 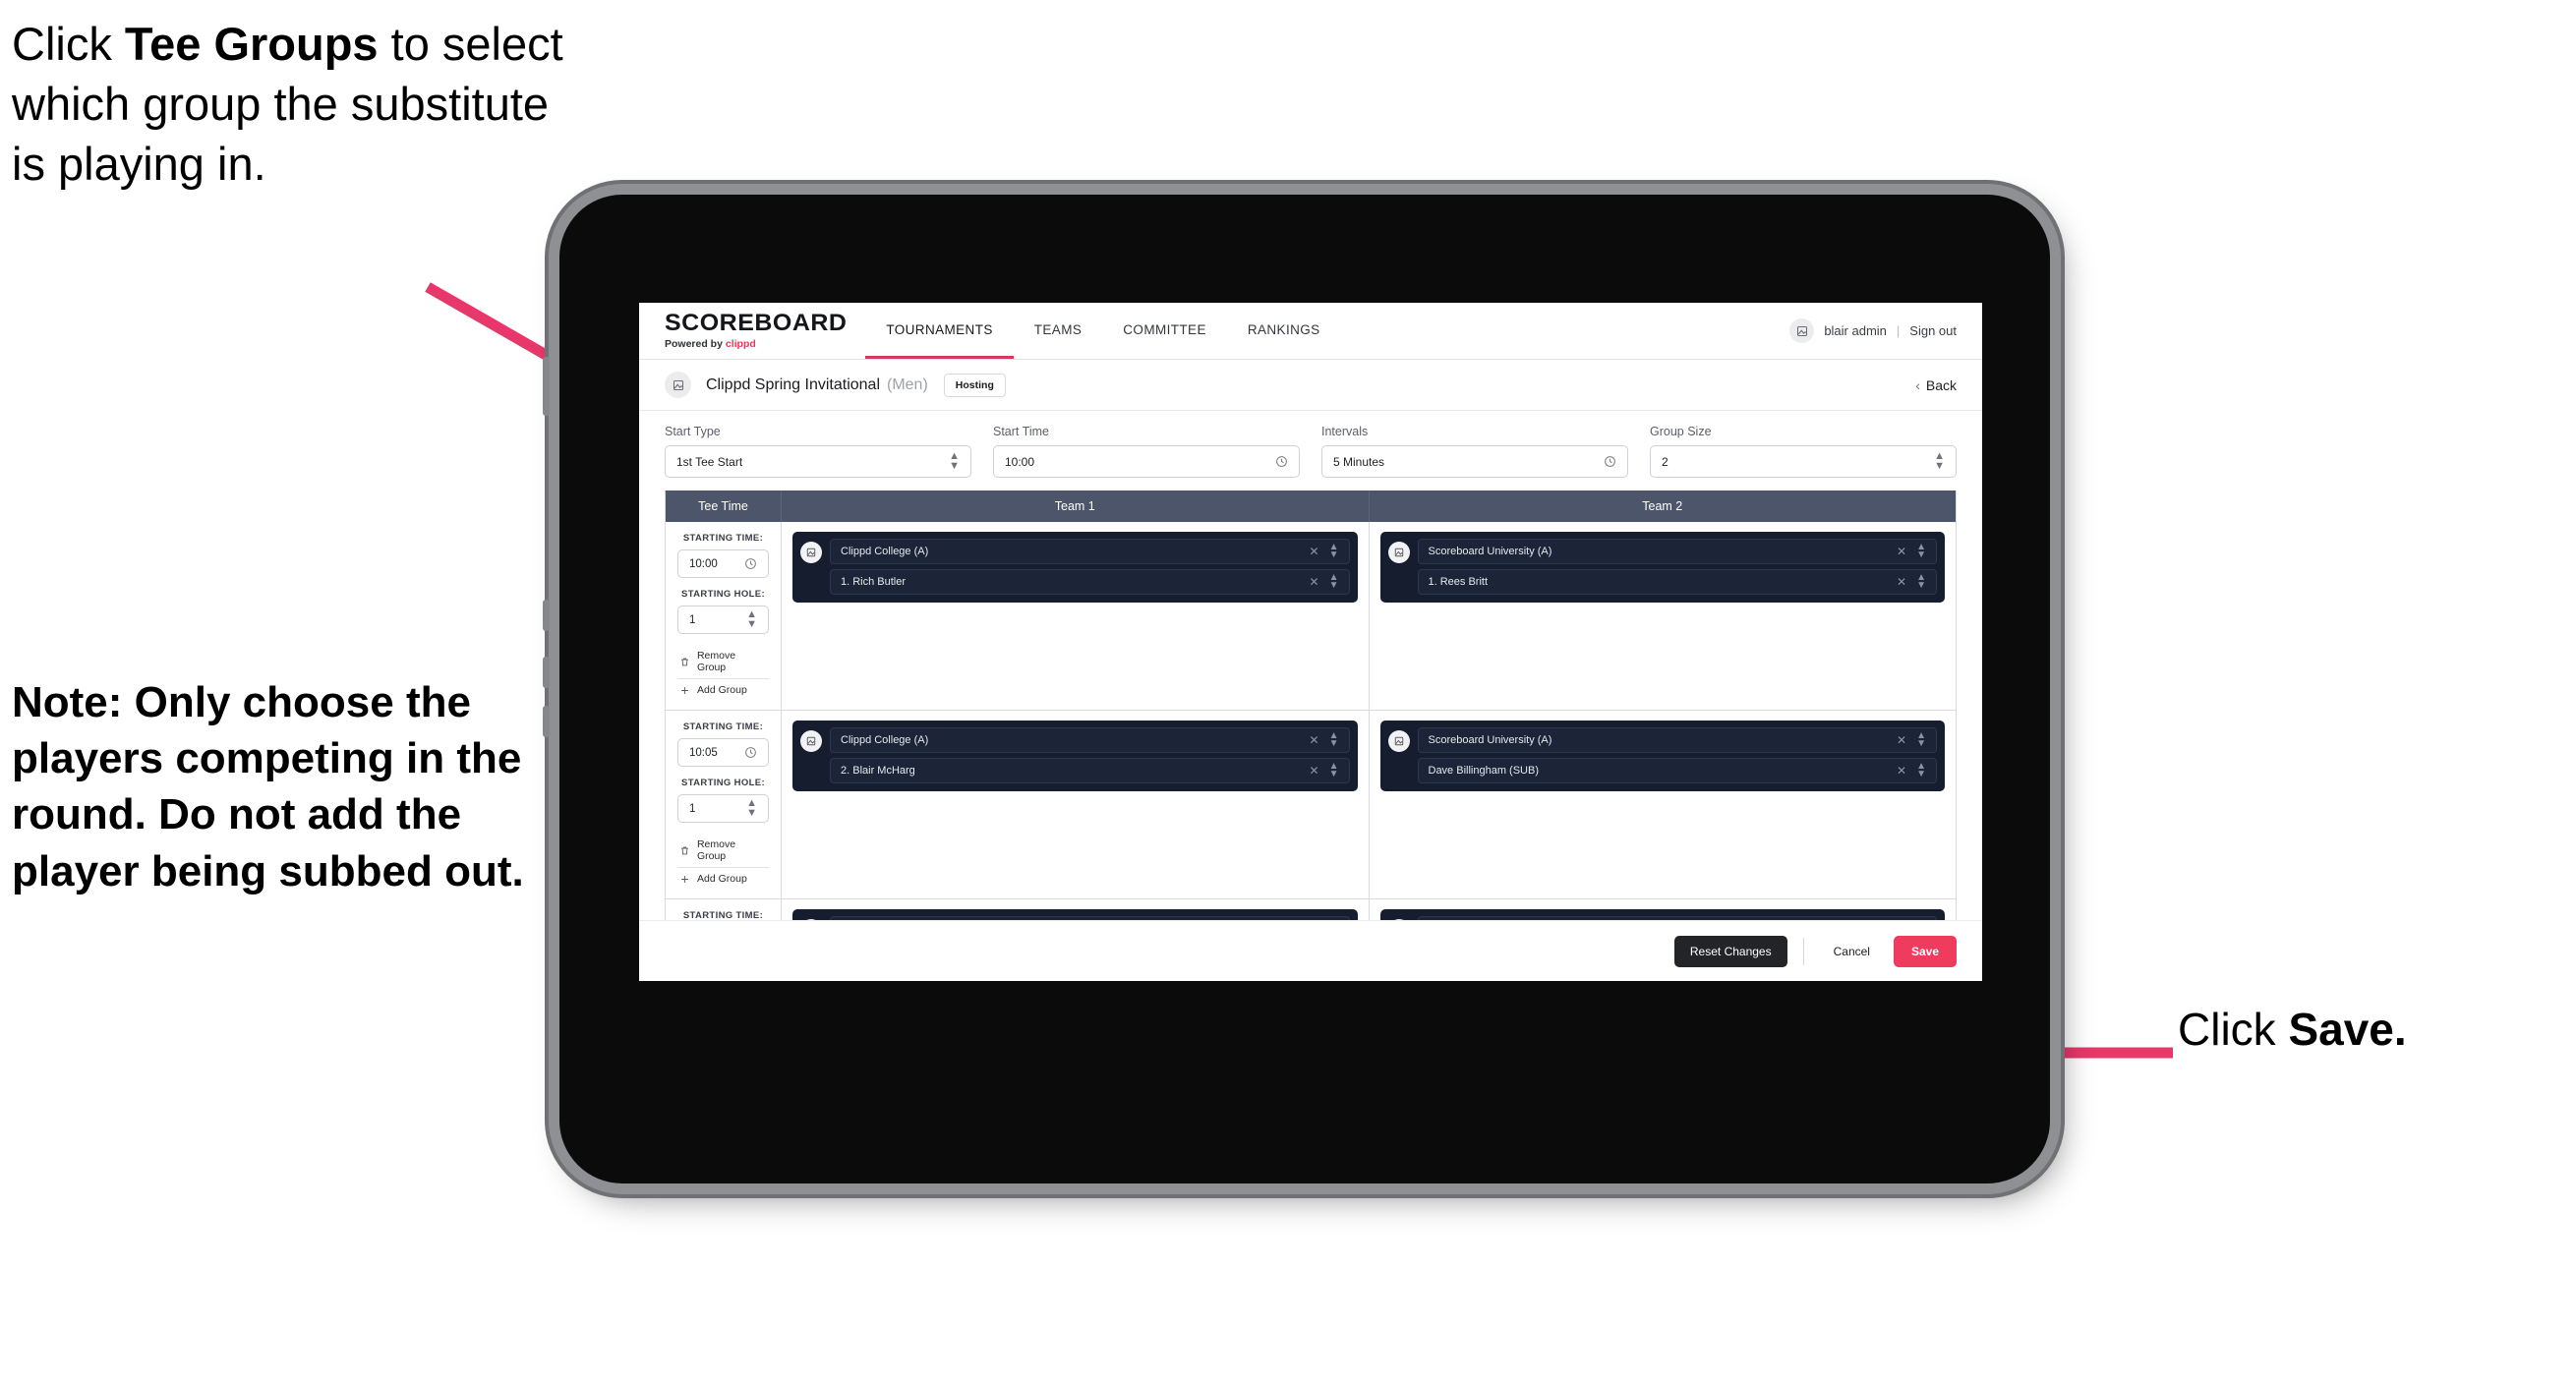 What do you see at coordinates (723, 662) in the screenshot?
I see `remove-group-button-1: Remove Group` at bounding box center [723, 662].